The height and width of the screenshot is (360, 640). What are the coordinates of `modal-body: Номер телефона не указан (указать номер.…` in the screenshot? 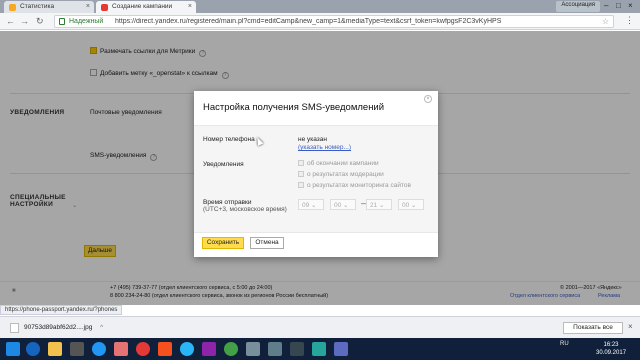 It's located at (316, 179).